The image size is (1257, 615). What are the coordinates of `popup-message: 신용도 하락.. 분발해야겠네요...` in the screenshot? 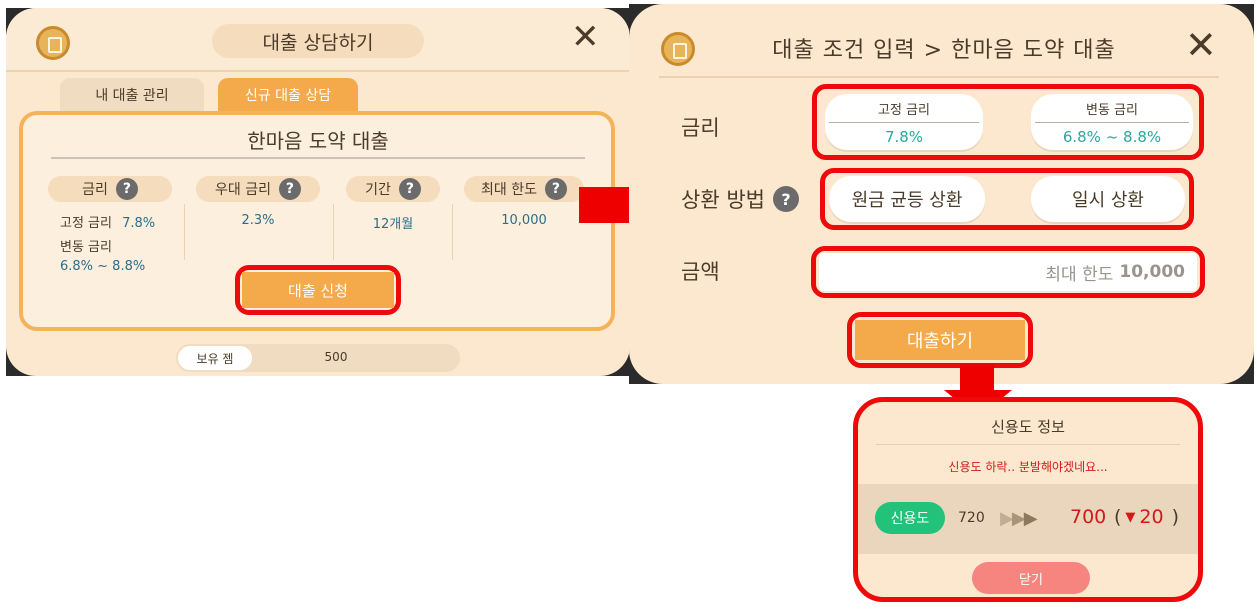 It's located at (1028, 467).